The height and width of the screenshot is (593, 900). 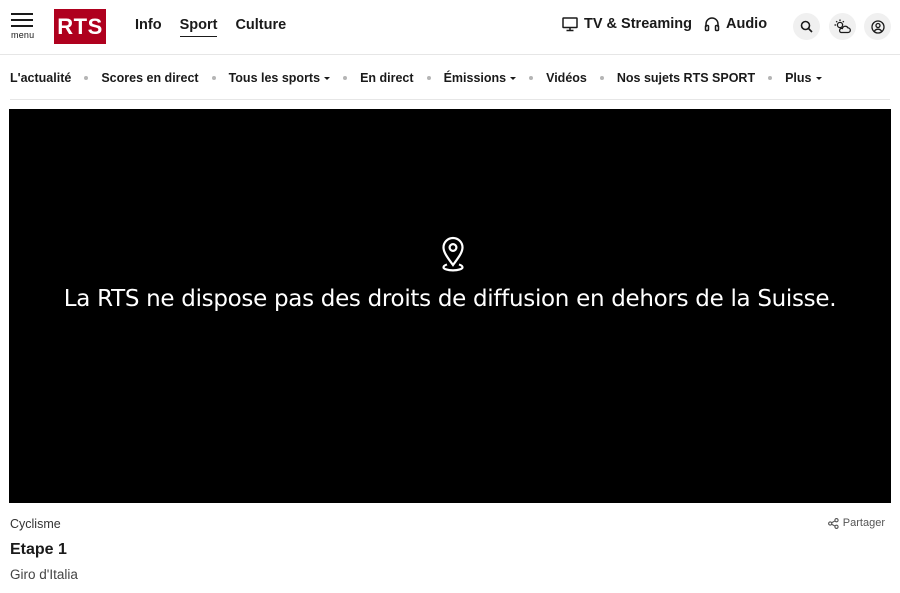 What do you see at coordinates (38, 549) in the screenshot?
I see `video-title: Etape 1` at bounding box center [38, 549].